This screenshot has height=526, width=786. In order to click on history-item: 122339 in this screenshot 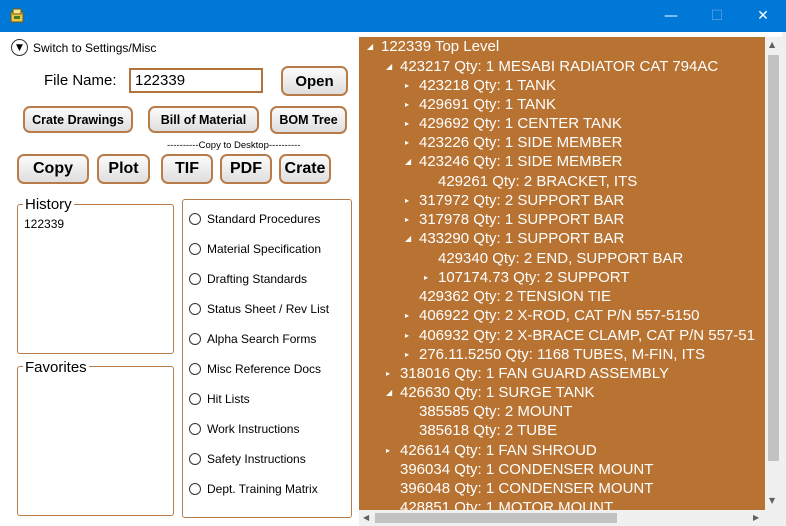, I will do `click(44, 224)`.